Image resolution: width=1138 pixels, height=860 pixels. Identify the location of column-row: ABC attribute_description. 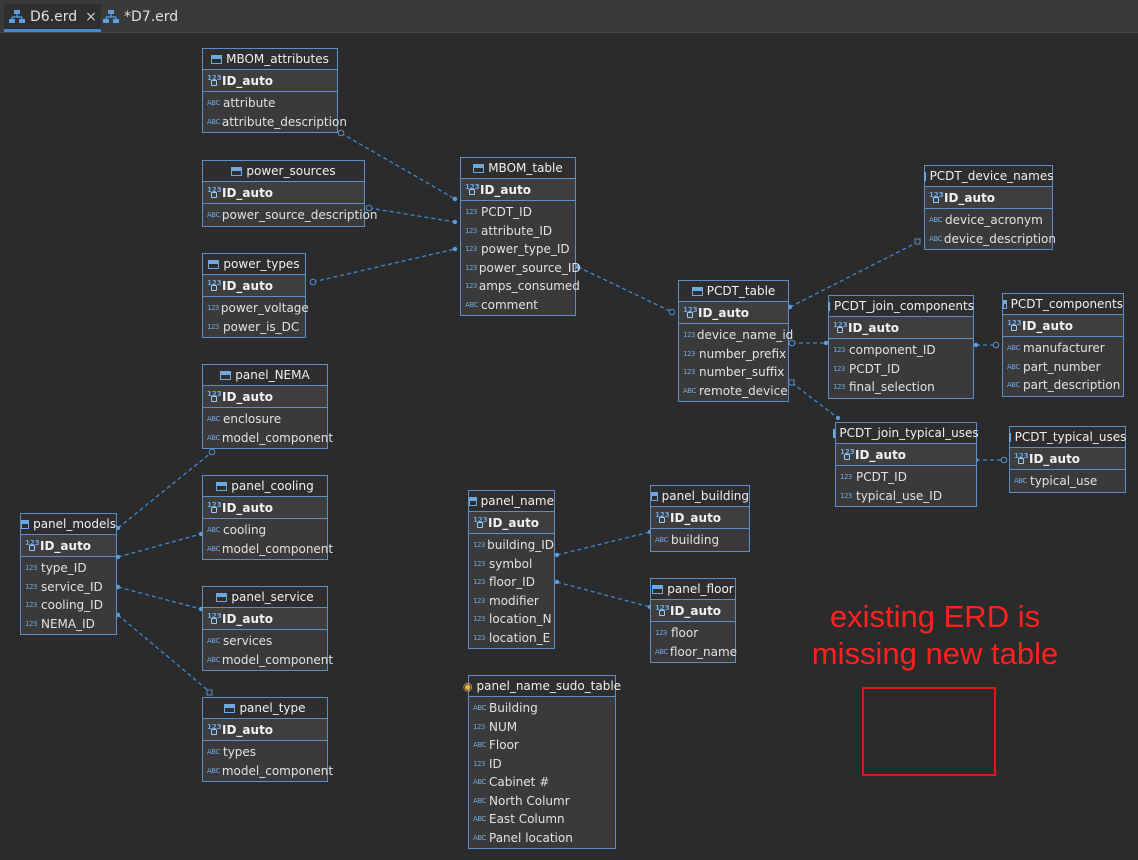
(275, 122).